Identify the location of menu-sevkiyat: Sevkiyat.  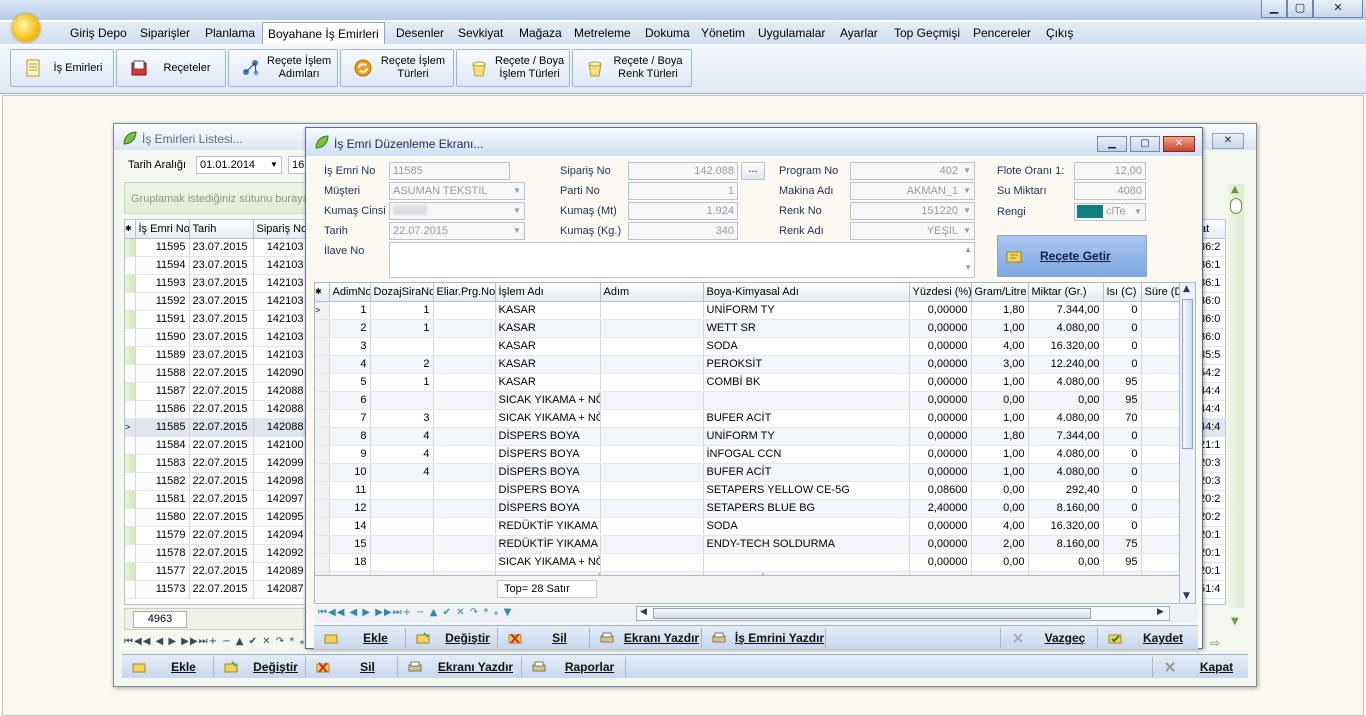
(480, 33).